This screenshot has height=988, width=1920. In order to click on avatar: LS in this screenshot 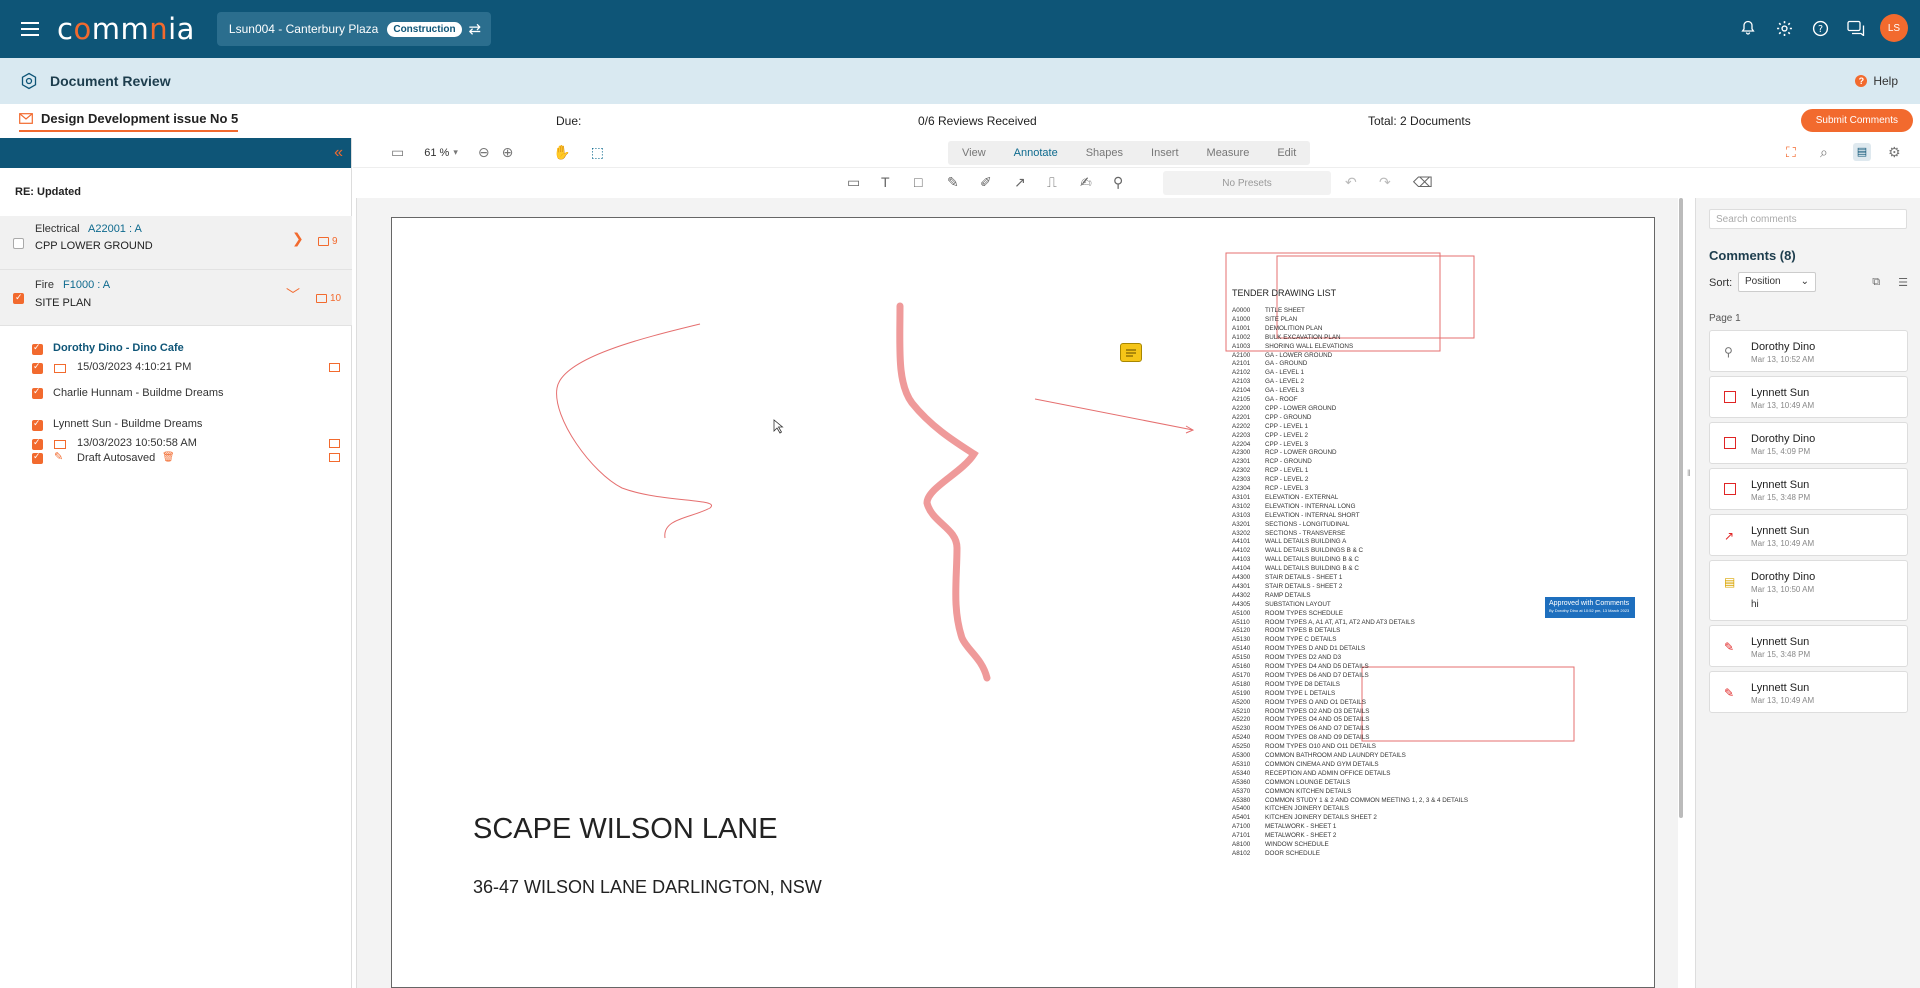, I will do `click(1894, 28)`.